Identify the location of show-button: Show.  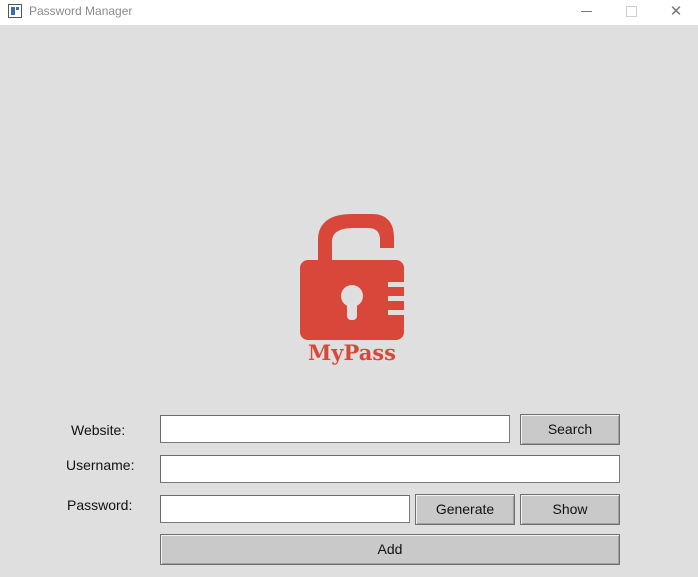
(570, 509).